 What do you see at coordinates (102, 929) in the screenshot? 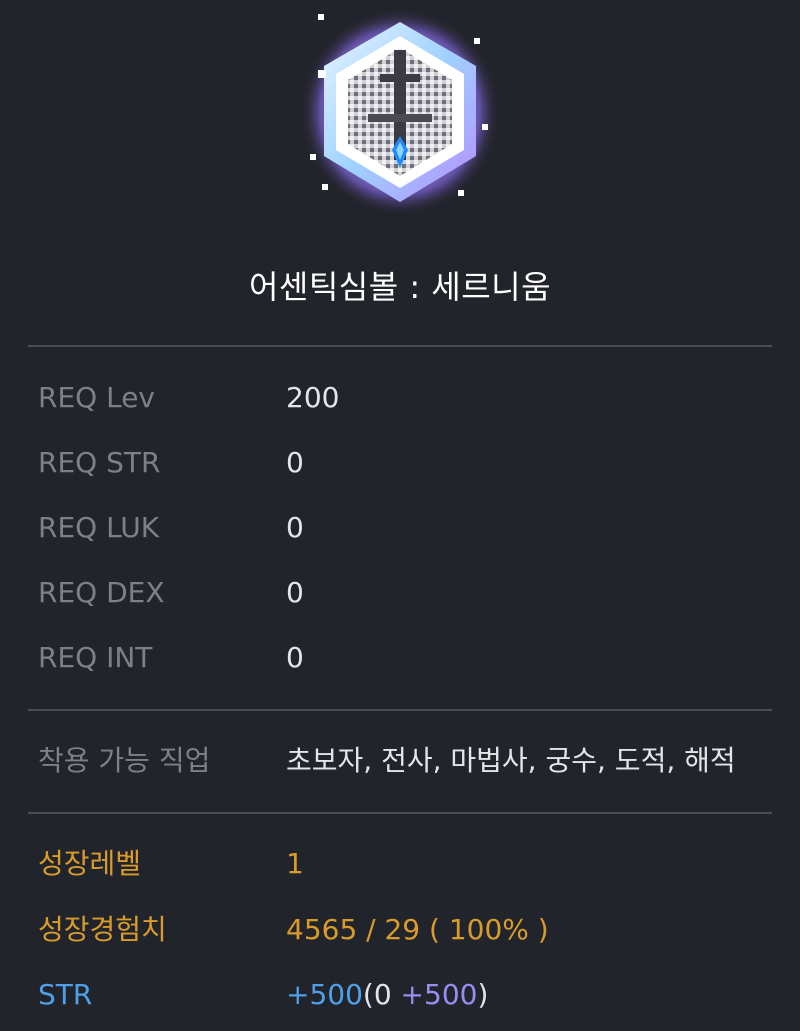
I see `growth-exp-label: 성장경험치` at bounding box center [102, 929].